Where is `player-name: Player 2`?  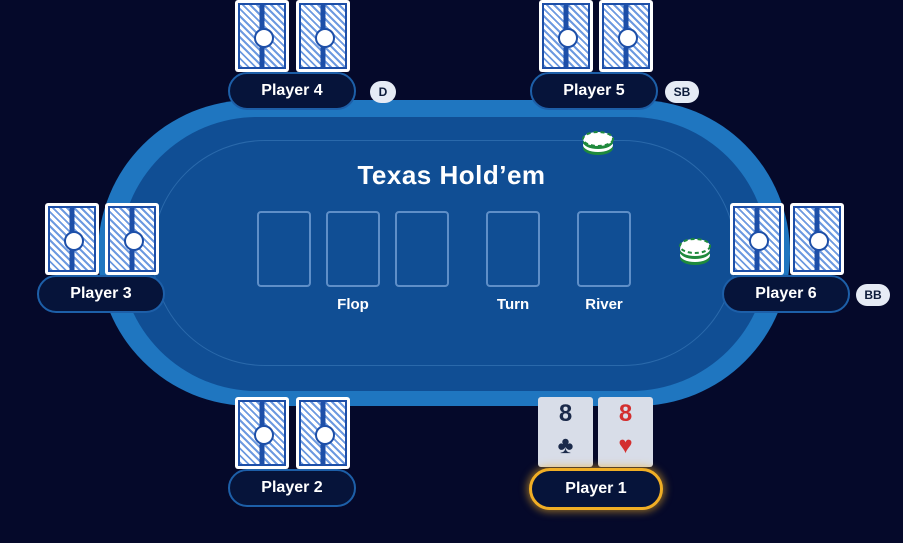
player-name: Player 2 is located at coordinates (292, 487).